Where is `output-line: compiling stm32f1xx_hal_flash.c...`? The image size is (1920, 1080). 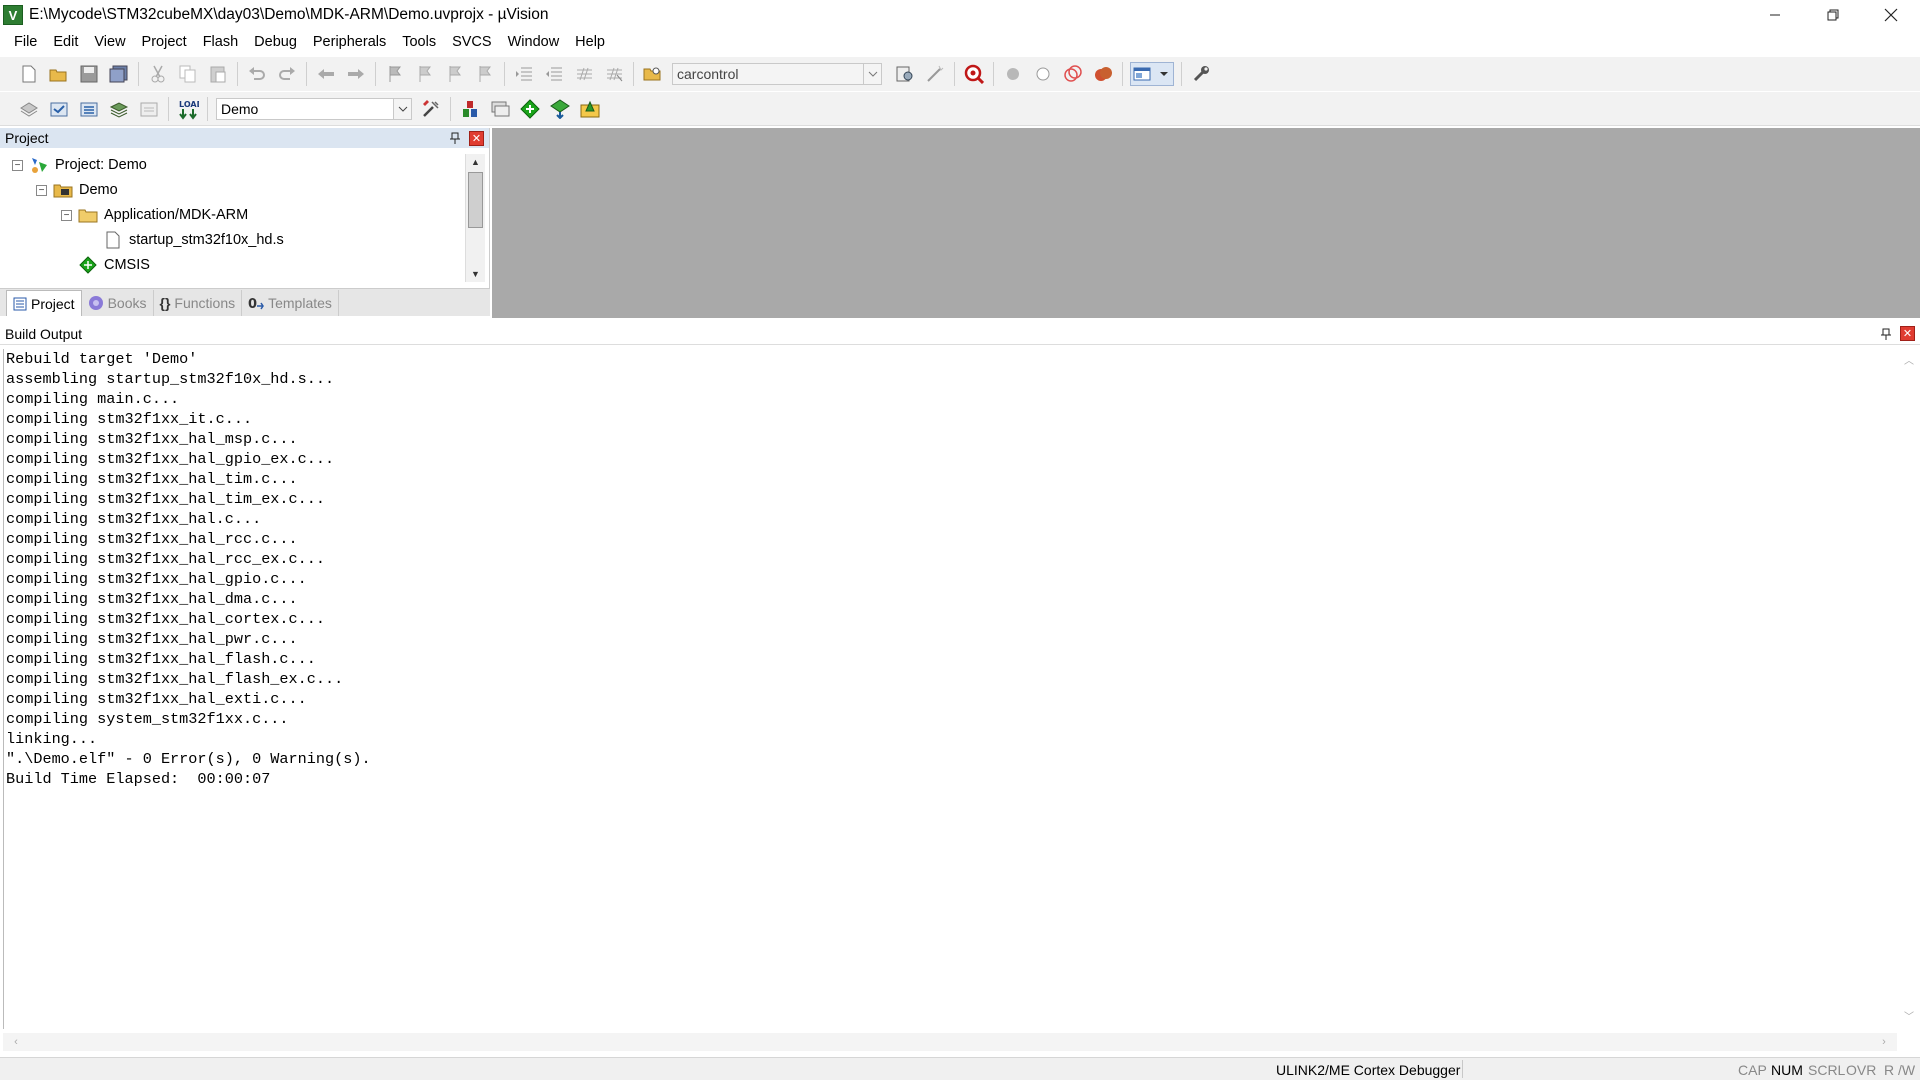 output-line: compiling stm32f1xx_hal_flash.c... is located at coordinates (161, 659).